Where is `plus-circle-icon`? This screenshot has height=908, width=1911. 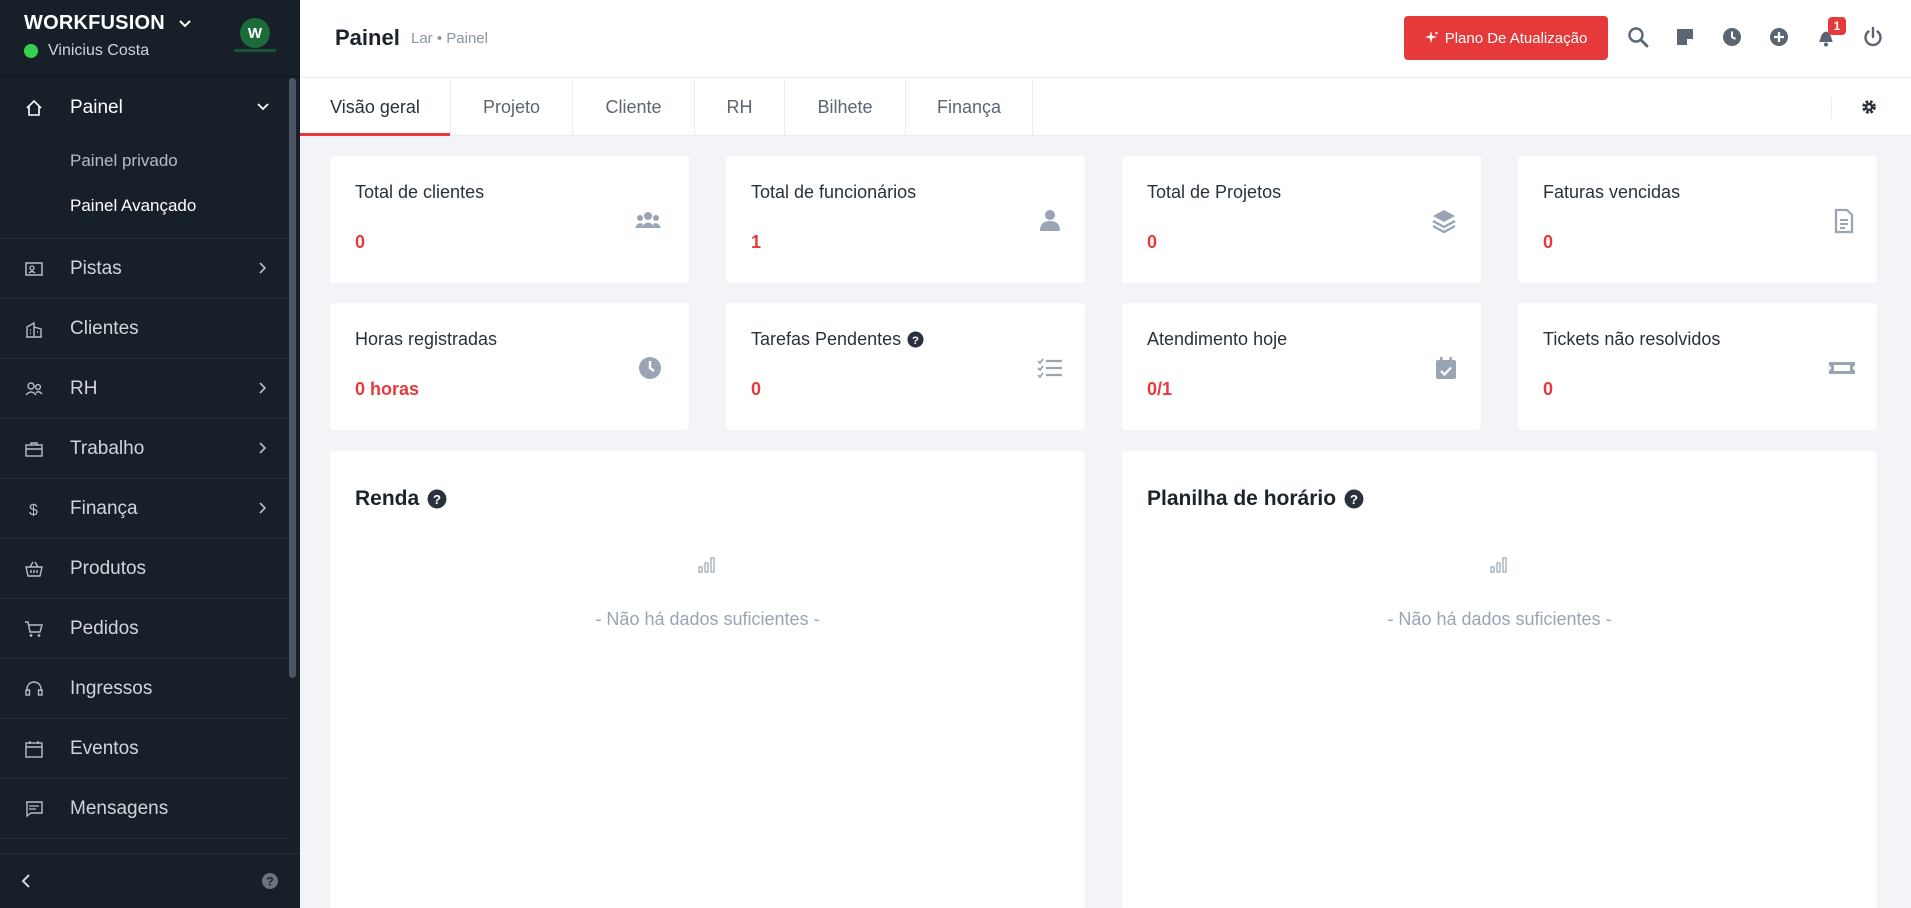 plus-circle-icon is located at coordinates (1779, 37).